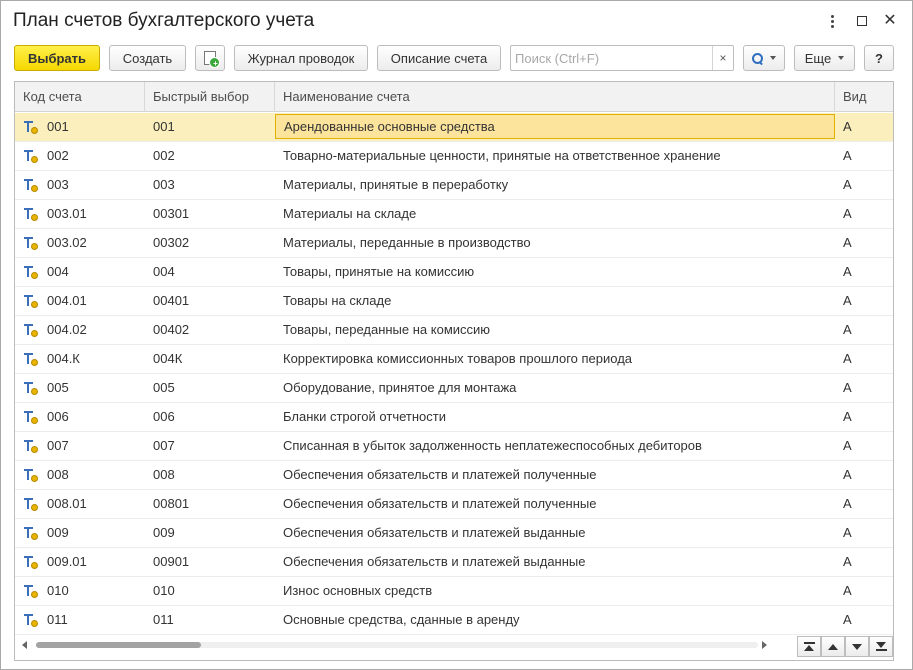 Image resolution: width=913 pixels, height=670 pixels. I want to click on table-row: 003.01 00301 Материалы на складе А, so click(454, 214).